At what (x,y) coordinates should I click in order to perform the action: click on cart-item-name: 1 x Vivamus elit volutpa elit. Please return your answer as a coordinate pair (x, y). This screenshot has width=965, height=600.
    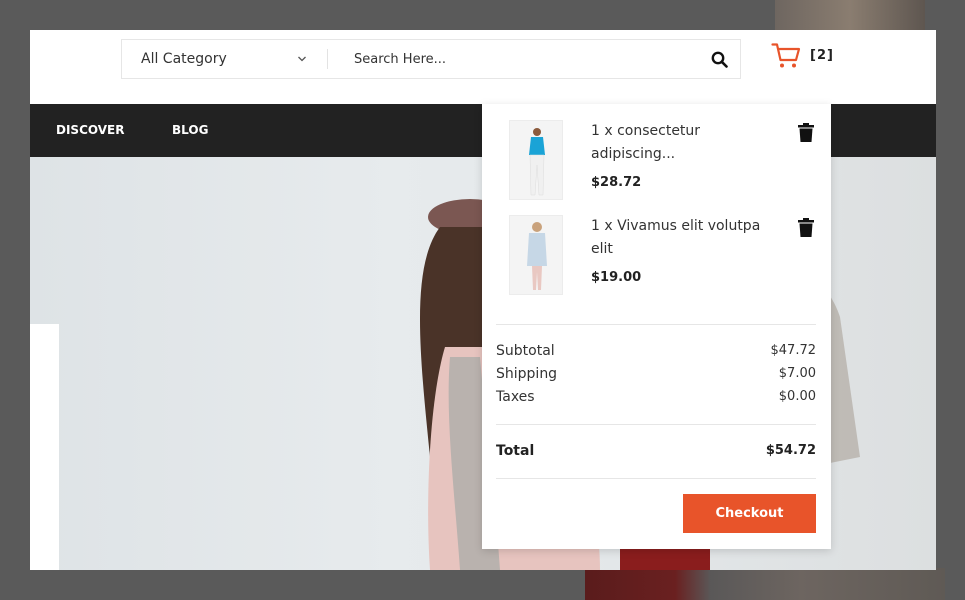
    Looking at the image, I should click on (686, 238).